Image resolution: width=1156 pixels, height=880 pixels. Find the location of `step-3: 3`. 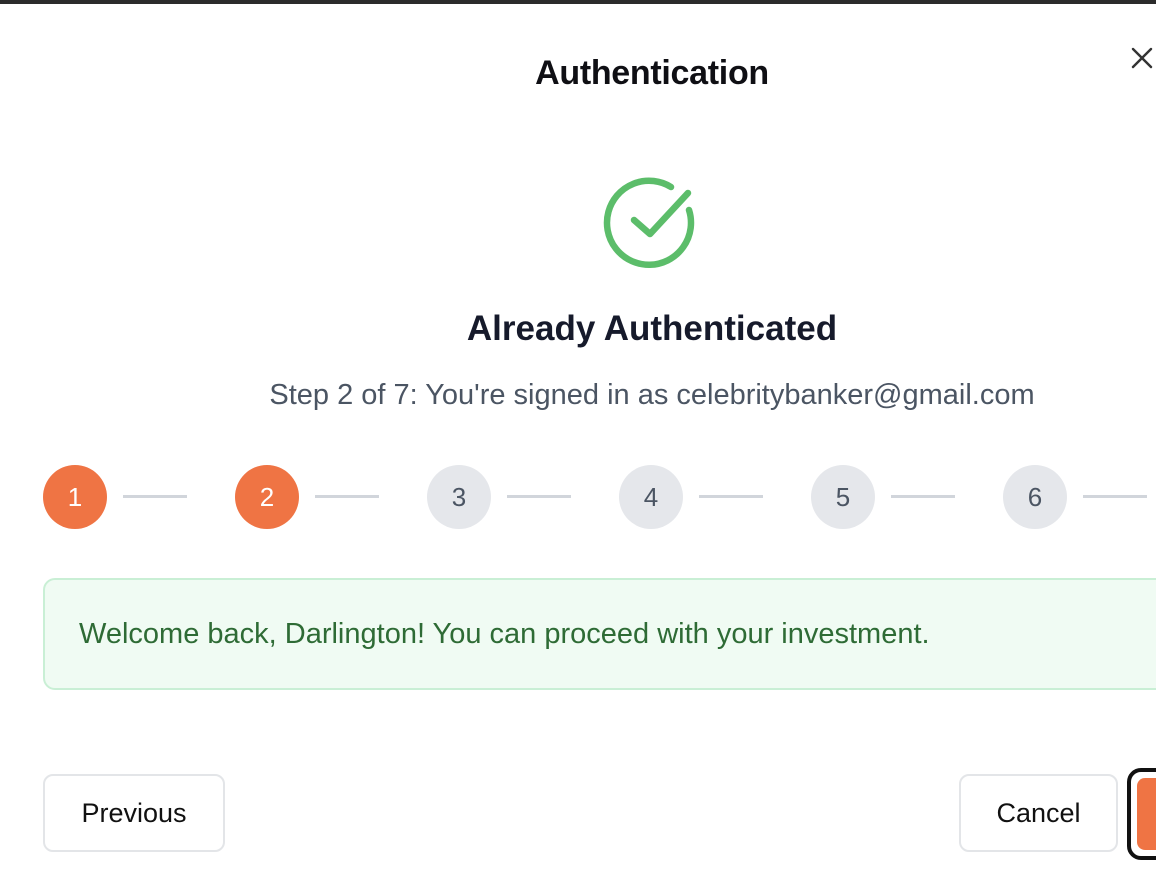

step-3: 3 is located at coordinates (459, 497).